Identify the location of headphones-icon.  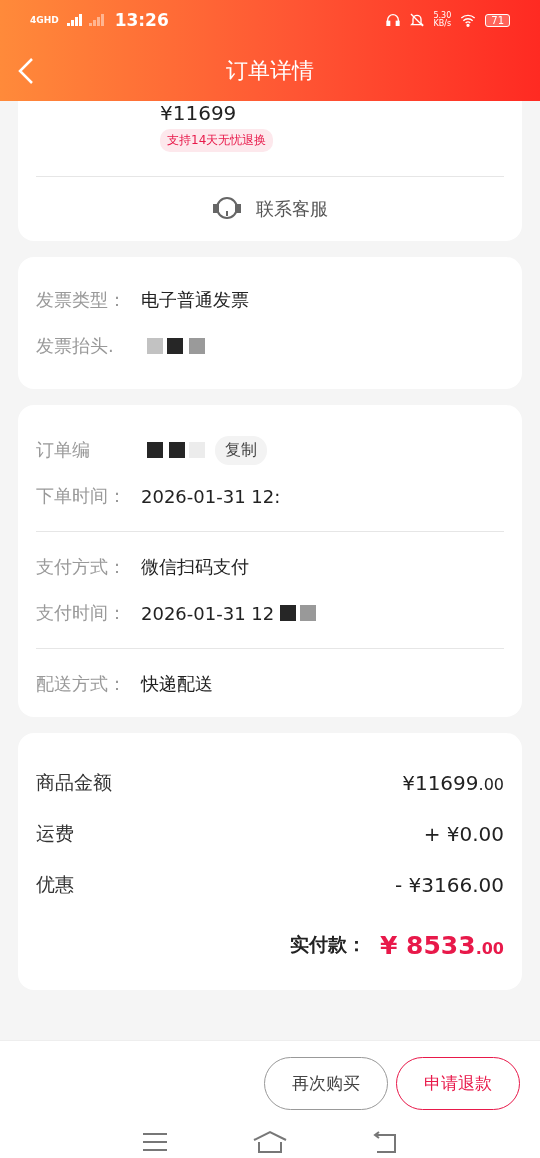
(393, 20).